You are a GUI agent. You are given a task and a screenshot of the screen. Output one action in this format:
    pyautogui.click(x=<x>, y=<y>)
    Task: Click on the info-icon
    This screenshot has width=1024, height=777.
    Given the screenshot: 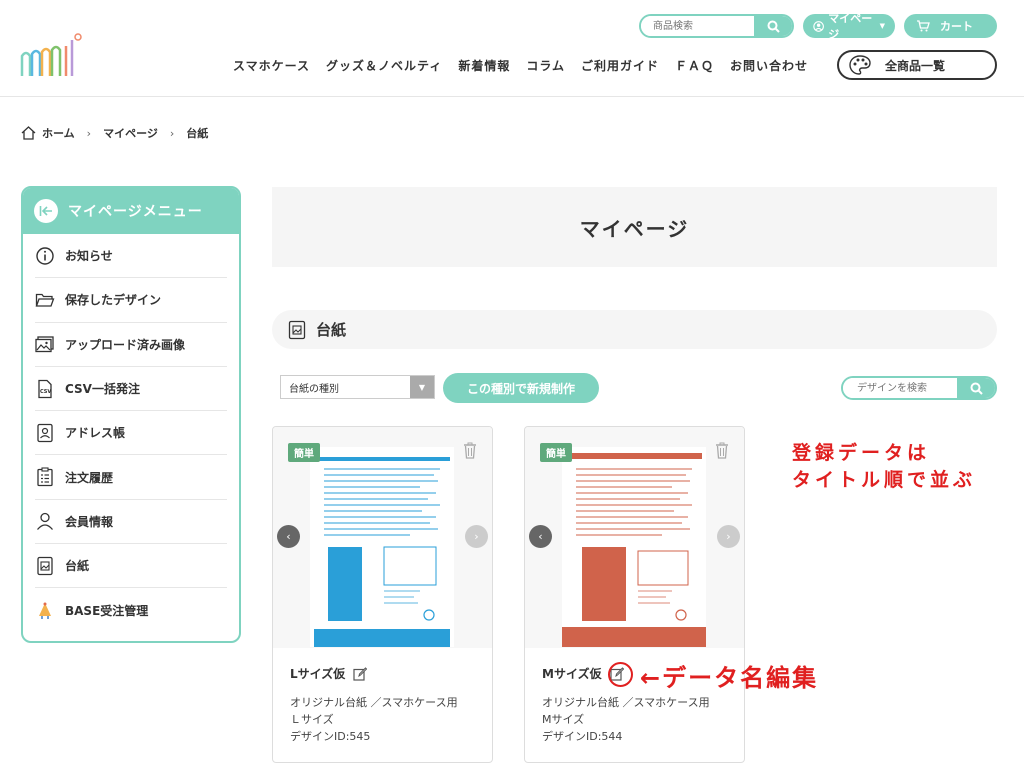 What is the action you would take?
    pyautogui.click(x=45, y=255)
    